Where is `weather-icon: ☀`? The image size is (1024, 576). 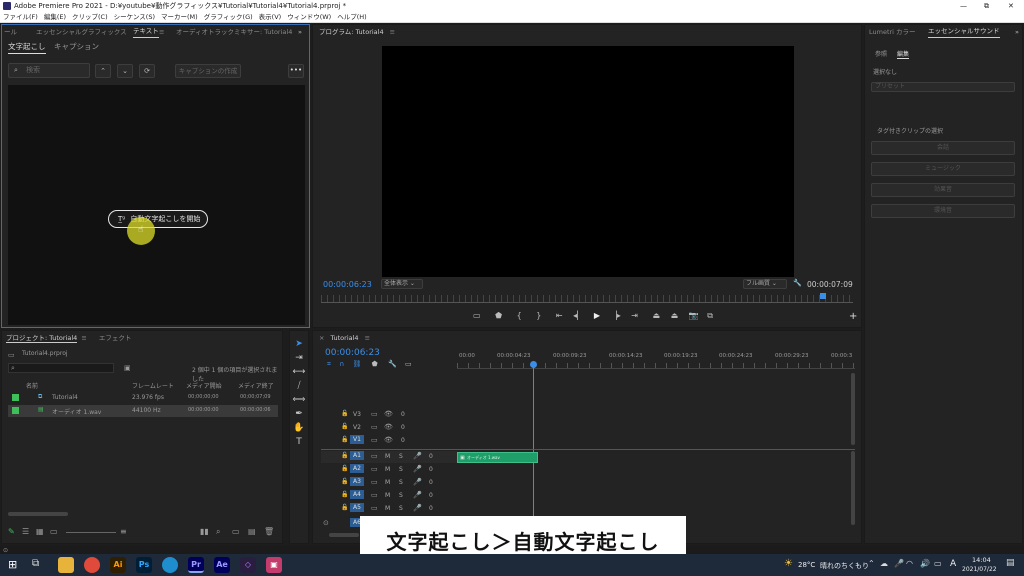 weather-icon: ☀ is located at coordinates (788, 563).